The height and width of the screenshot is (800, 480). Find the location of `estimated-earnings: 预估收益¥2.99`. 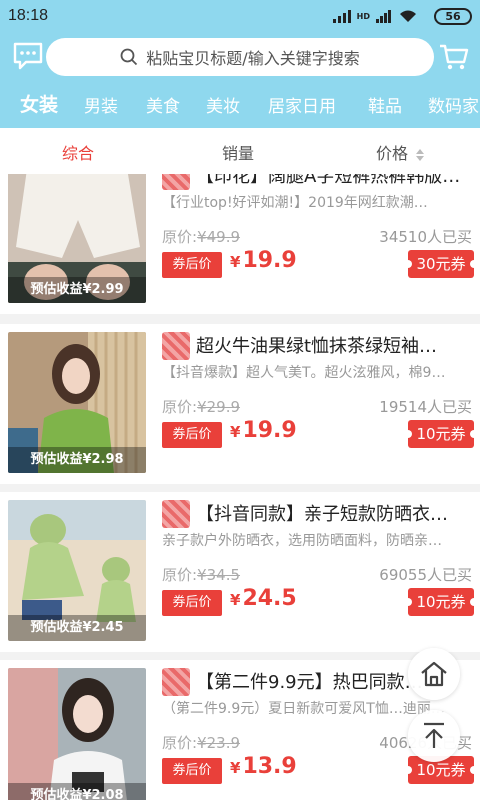

estimated-earnings: 预估收益¥2.99 is located at coordinates (77, 290).